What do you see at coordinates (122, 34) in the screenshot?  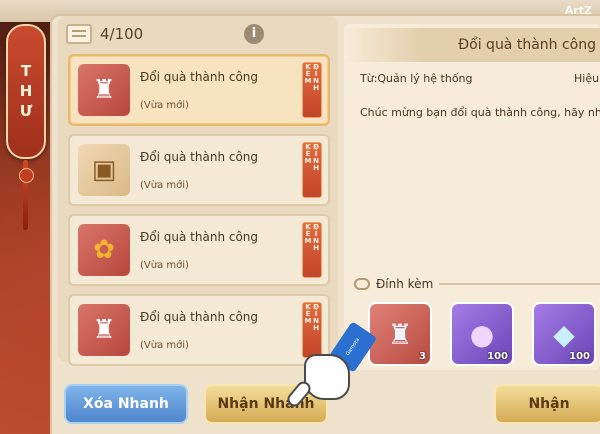 I see `mail-count: 4/100` at bounding box center [122, 34].